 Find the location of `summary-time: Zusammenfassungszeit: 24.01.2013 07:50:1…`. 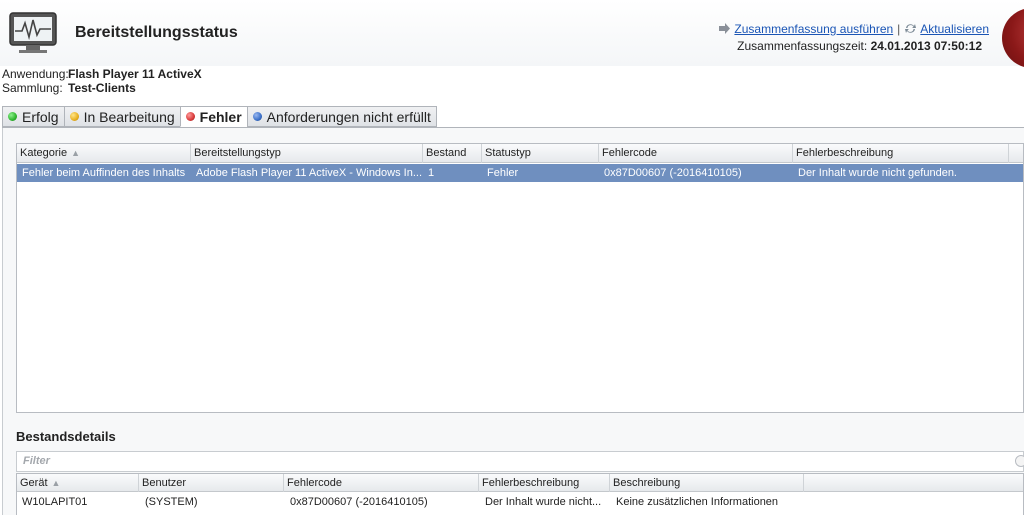

summary-time: Zusammenfassungszeit: 24.01.2013 07:50:1… is located at coordinates (859, 46).